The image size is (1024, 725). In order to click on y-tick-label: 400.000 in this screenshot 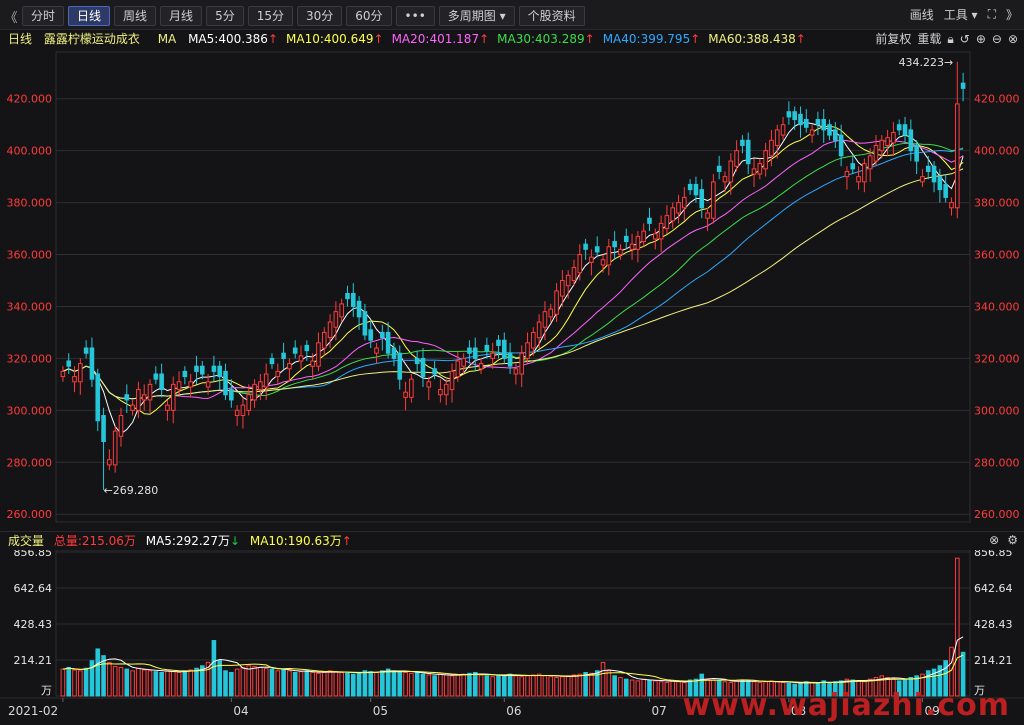, I will do `click(30, 151)`.